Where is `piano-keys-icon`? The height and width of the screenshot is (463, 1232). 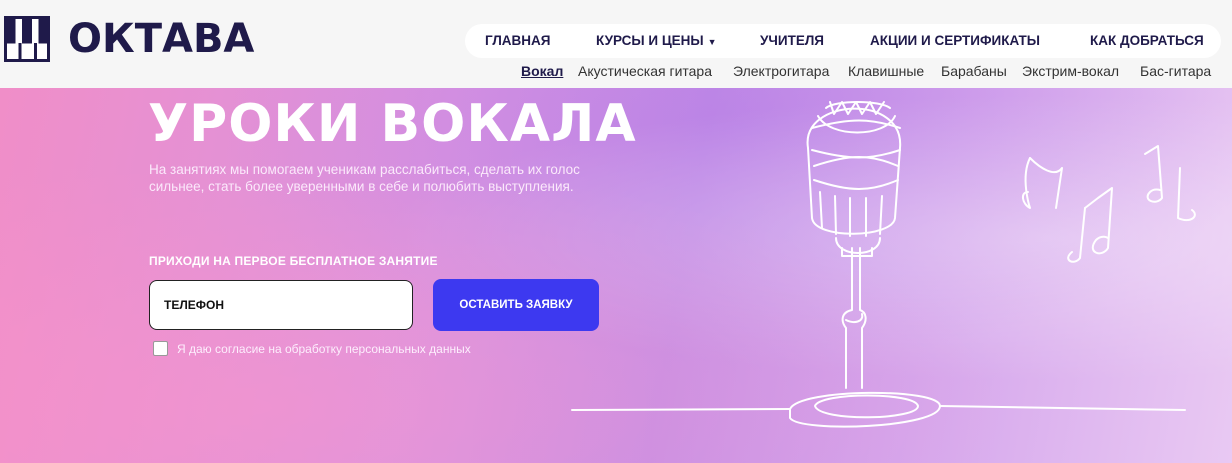
piano-keys-icon is located at coordinates (27, 39).